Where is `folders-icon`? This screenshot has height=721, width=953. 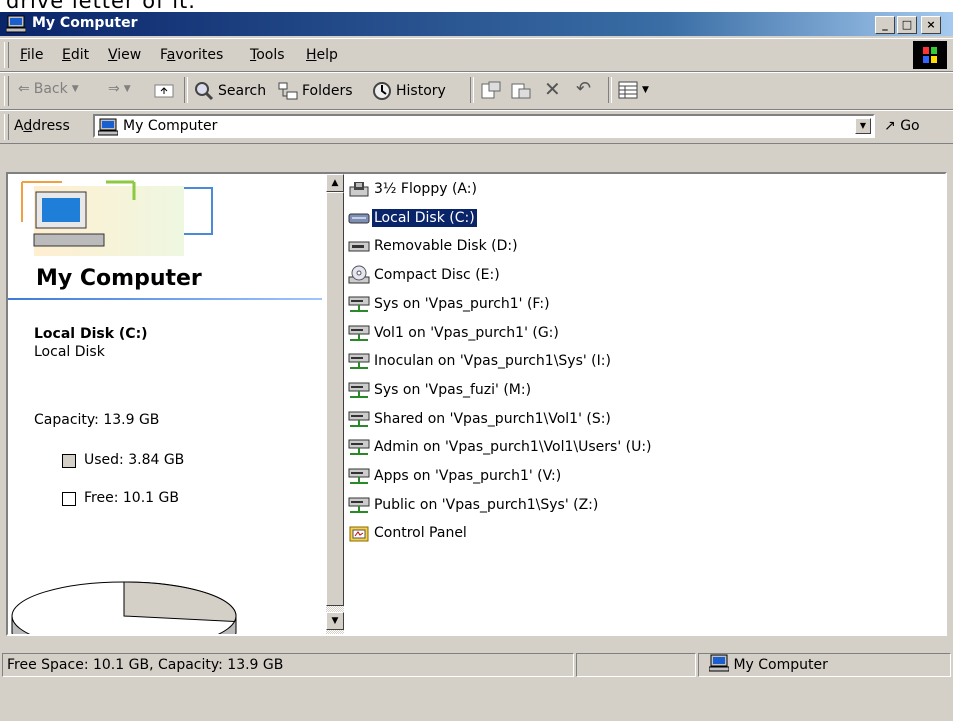
folders-icon is located at coordinates (288, 91).